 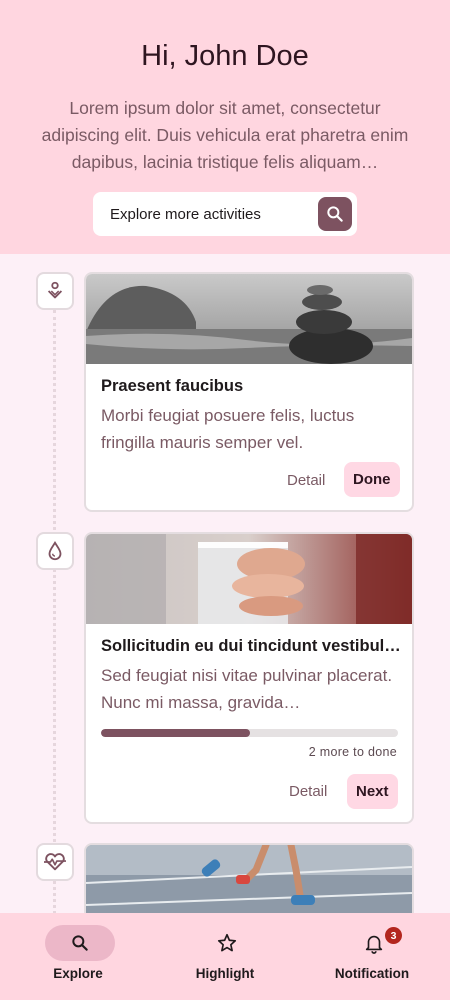 I want to click on water-drop-icon, so click(x=55, y=550).